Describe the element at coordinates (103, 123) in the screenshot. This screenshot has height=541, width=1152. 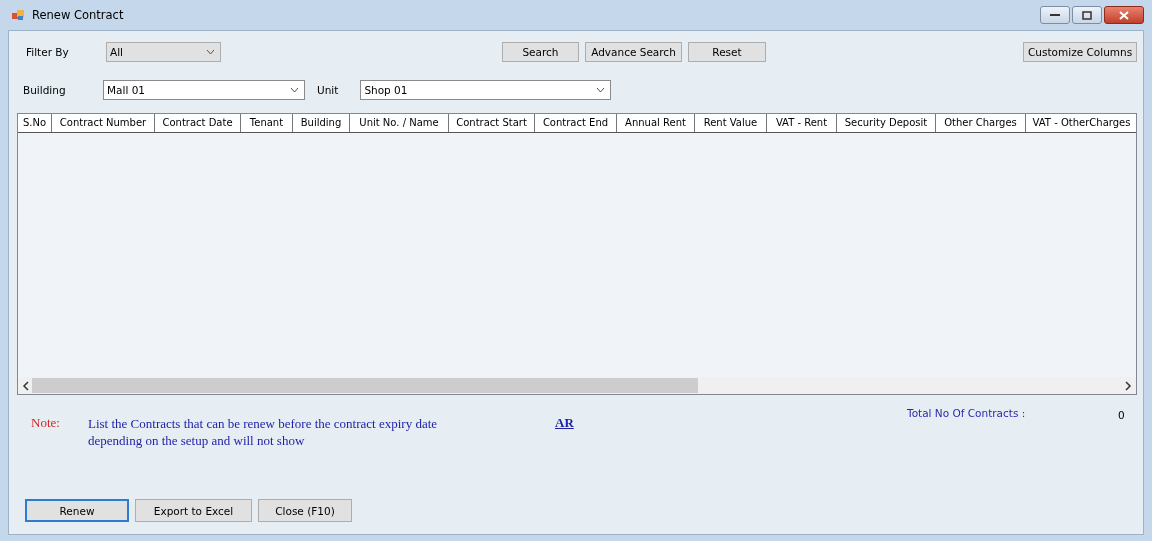
I see `column-header: Contract Number` at that location.